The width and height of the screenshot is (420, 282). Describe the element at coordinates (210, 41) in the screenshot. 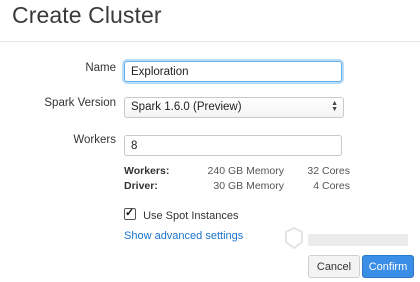

I see `title-divider` at that location.